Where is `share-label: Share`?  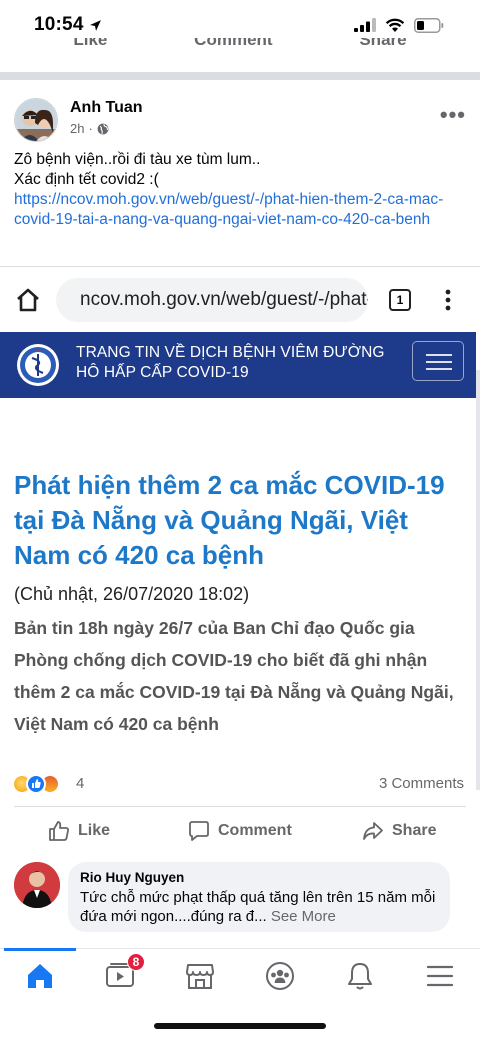 share-label: Share is located at coordinates (414, 830).